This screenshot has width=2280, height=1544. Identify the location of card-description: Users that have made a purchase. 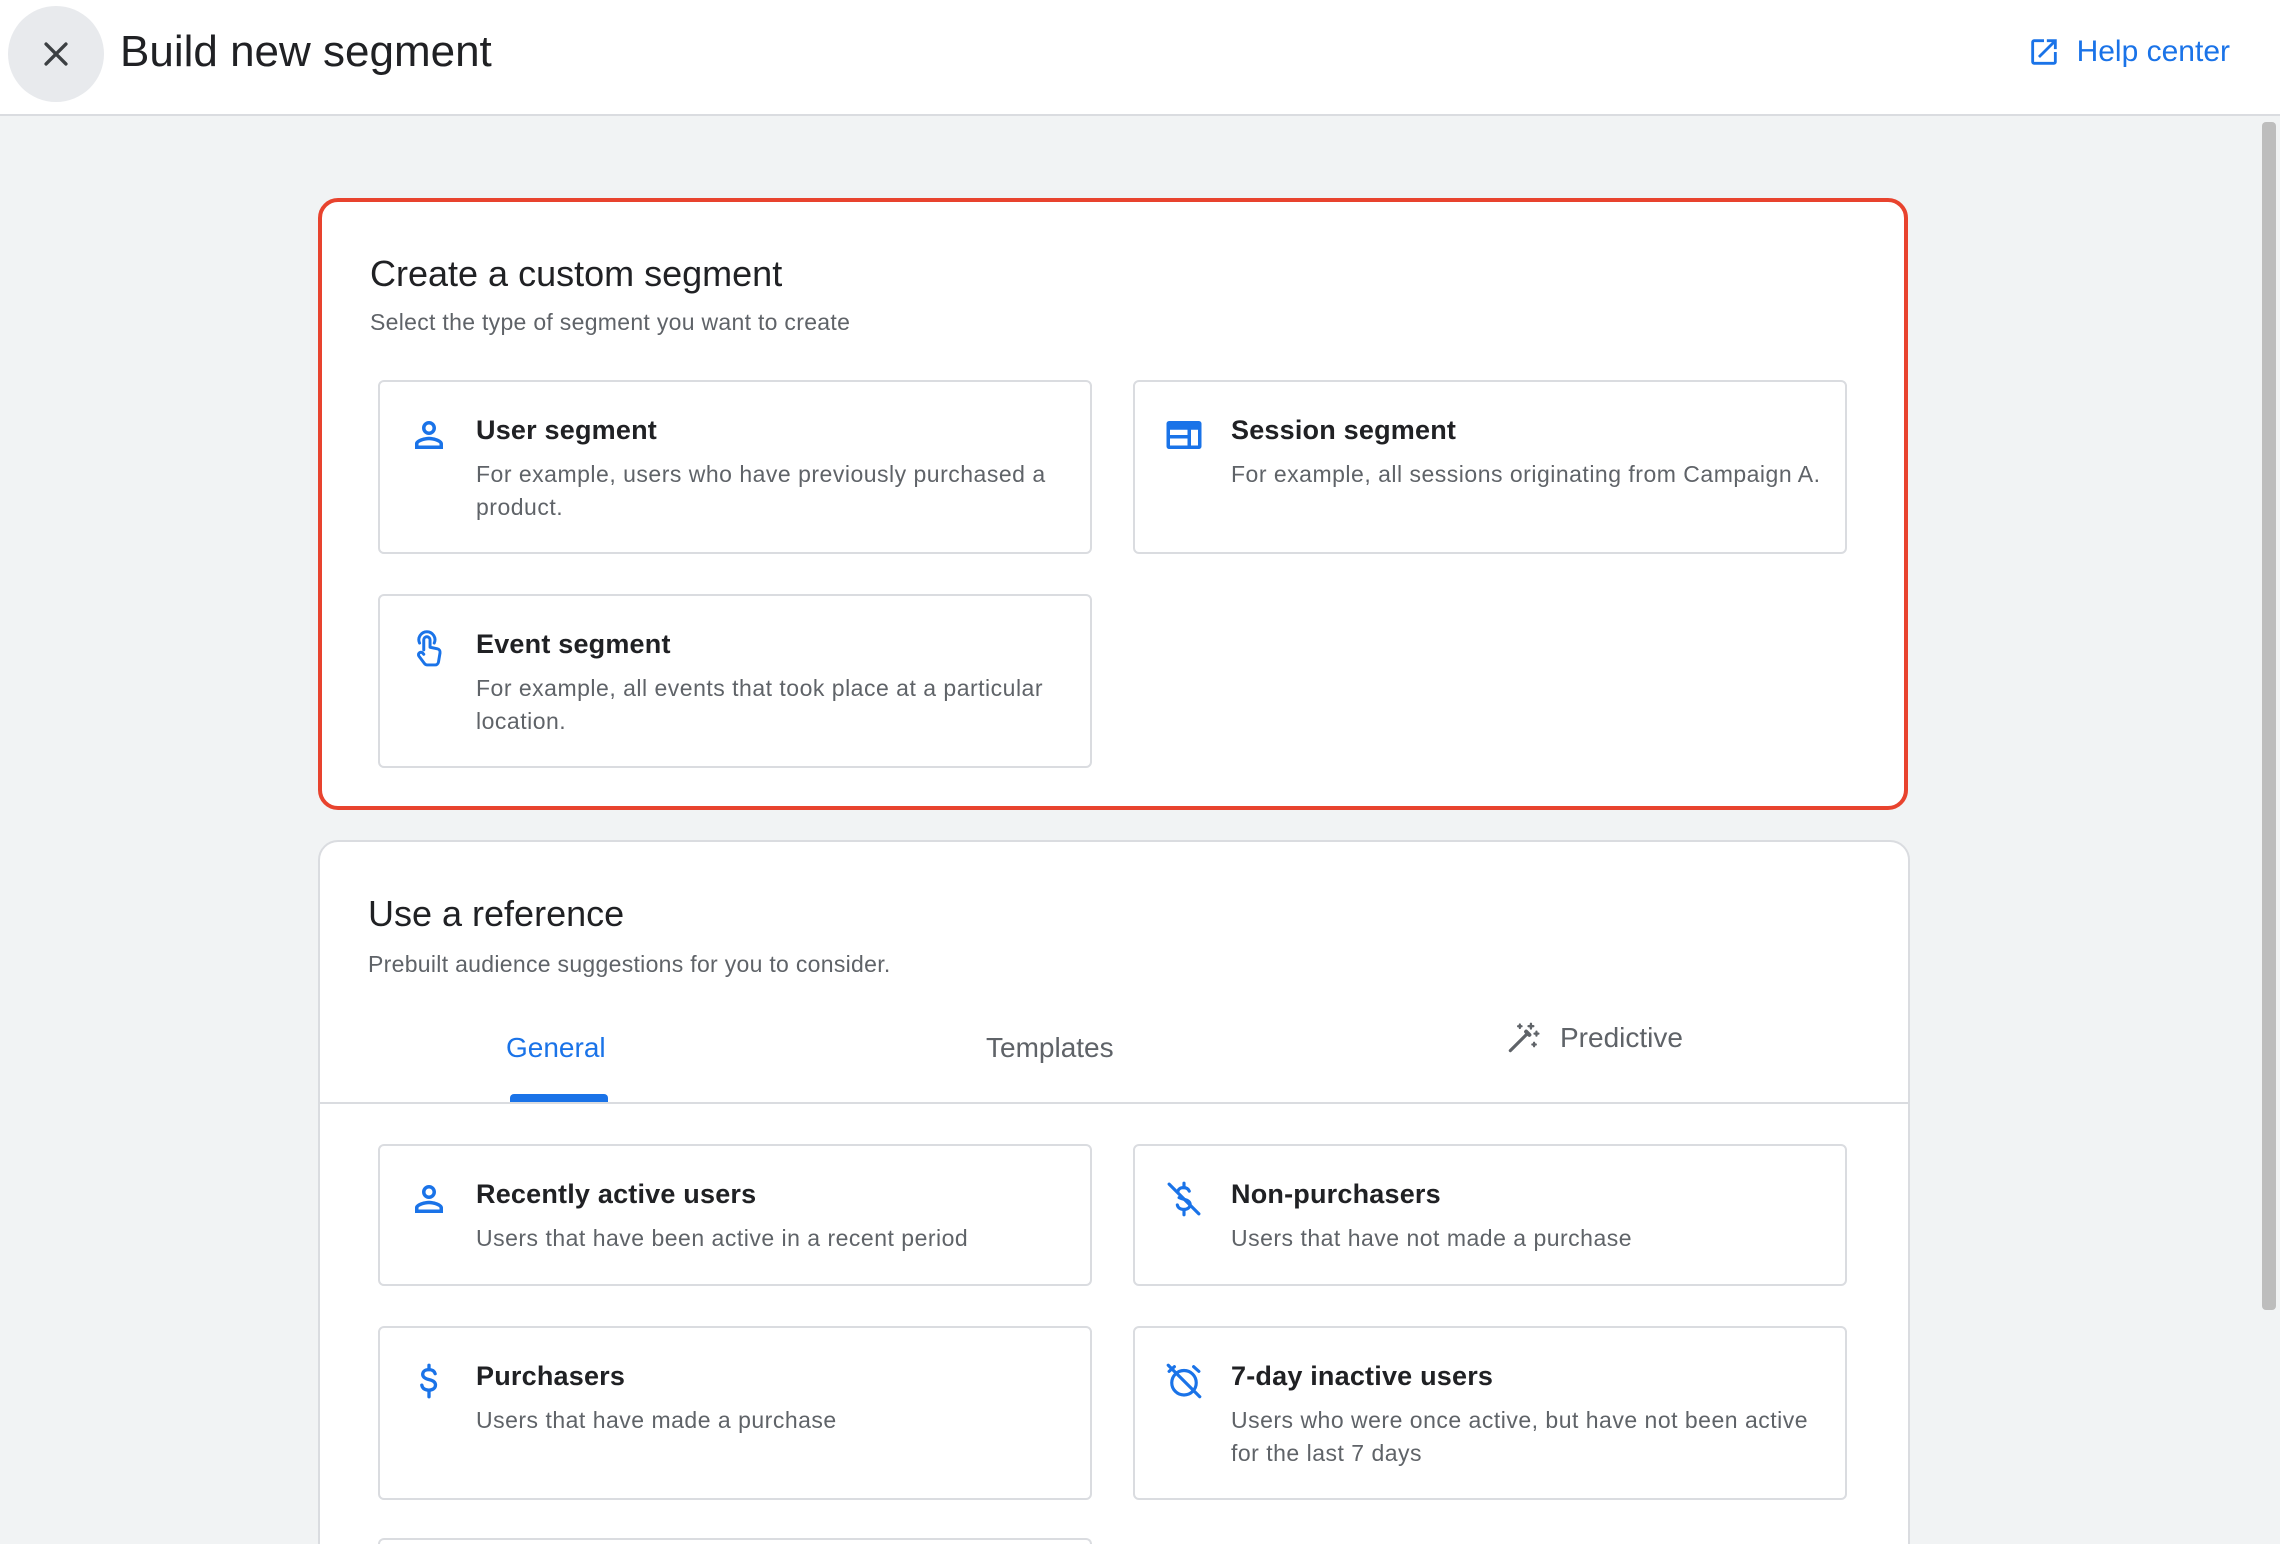
(656, 1420).